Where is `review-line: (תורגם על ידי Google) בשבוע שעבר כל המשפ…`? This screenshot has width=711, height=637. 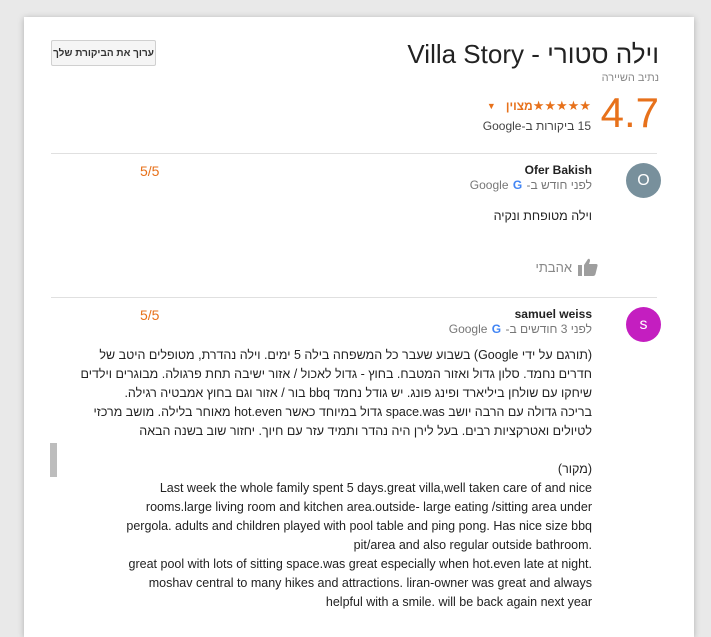
review-line: (תורגם על ידי Google) בשבוע שעבר כל המשפ… is located at coordinates (345, 355).